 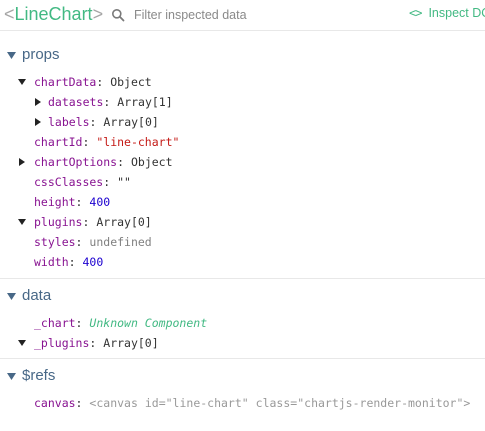 What do you see at coordinates (131, 343) in the screenshot?
I see `data-value: Array[0]` at bounding box center [131, 343].